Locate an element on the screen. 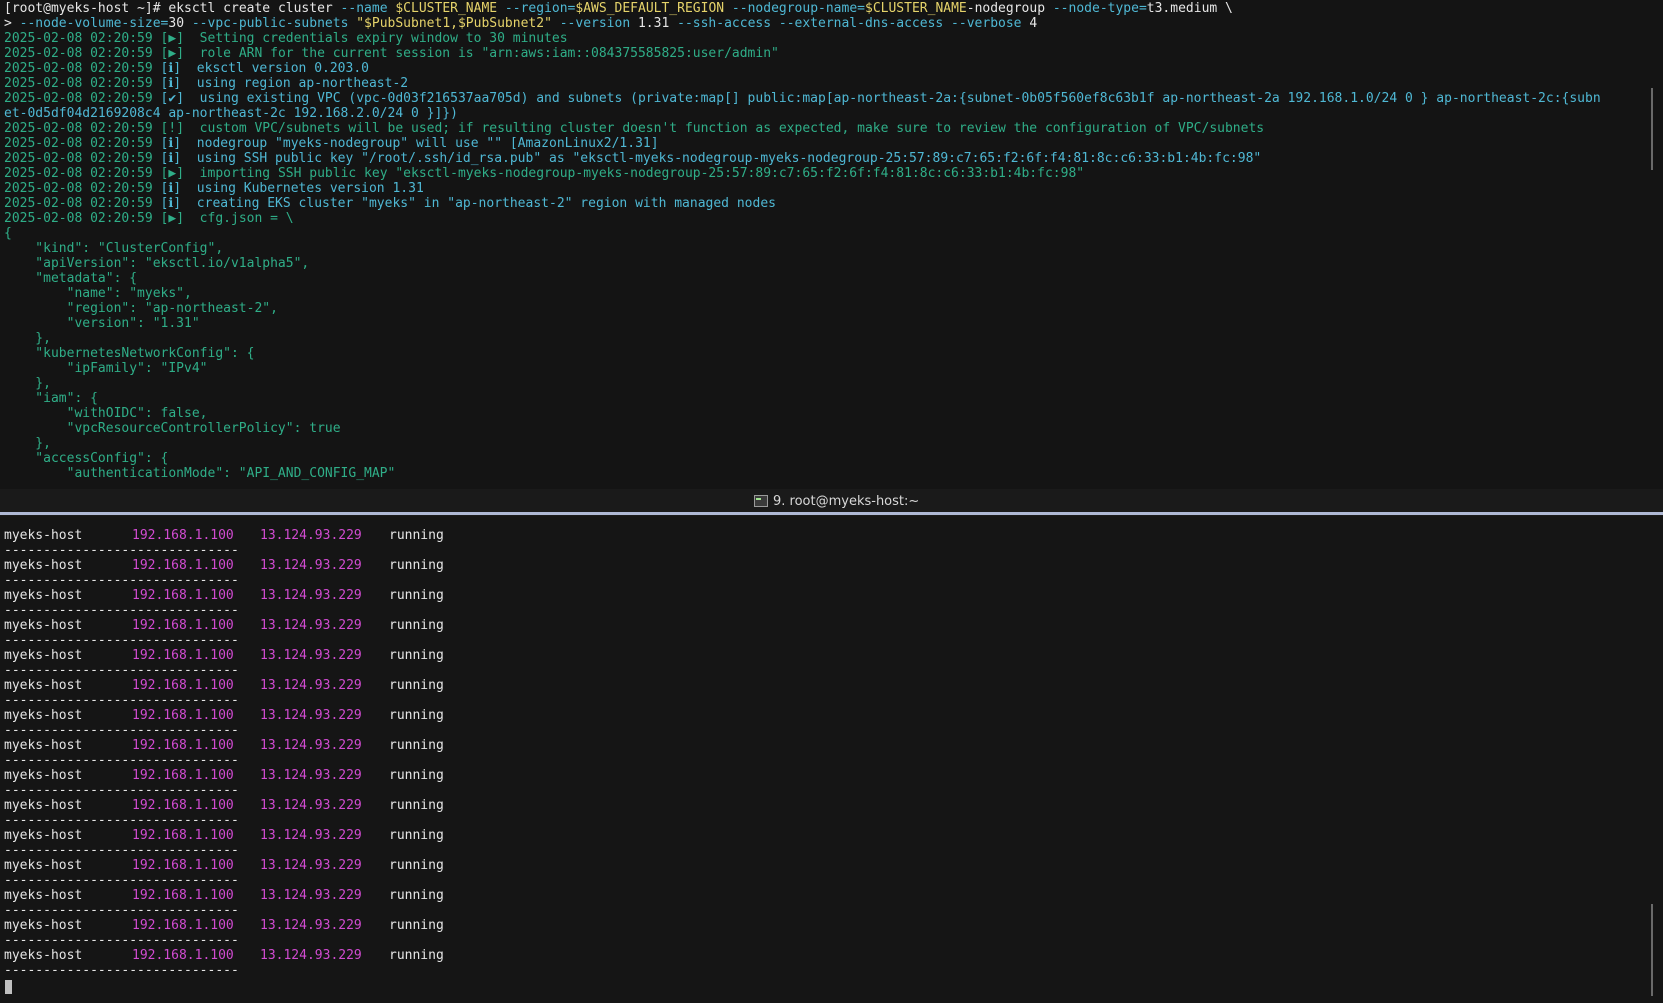  text-cursor is located at coordinates (8, 987).